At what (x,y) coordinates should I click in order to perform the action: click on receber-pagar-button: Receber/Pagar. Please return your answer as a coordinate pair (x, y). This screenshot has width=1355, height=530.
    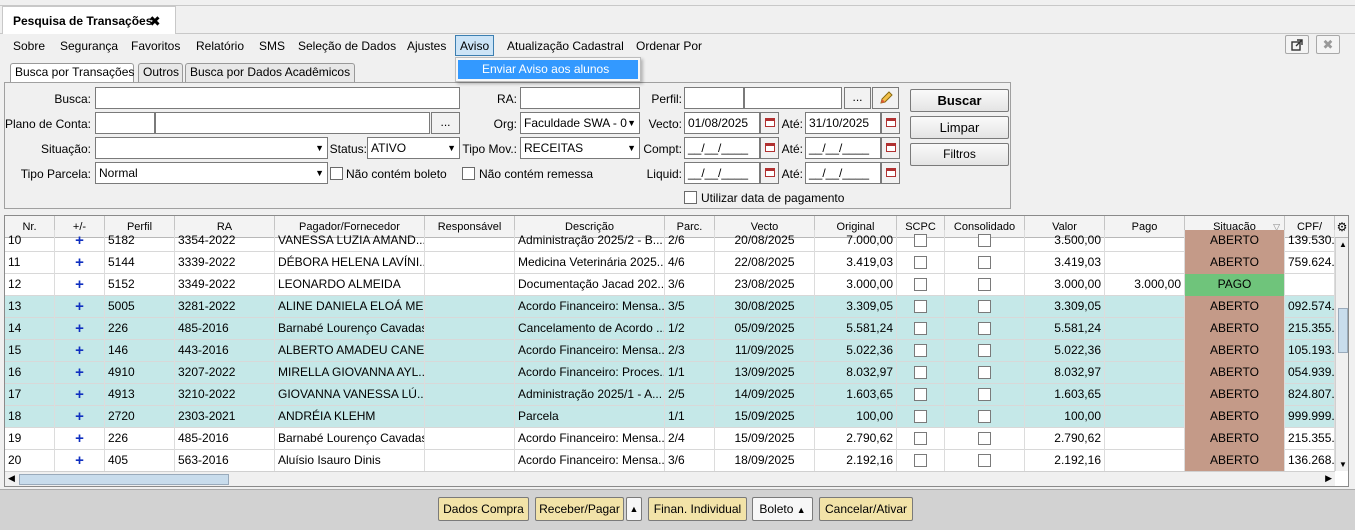
    Looking at the image, I should click on (579, 509).